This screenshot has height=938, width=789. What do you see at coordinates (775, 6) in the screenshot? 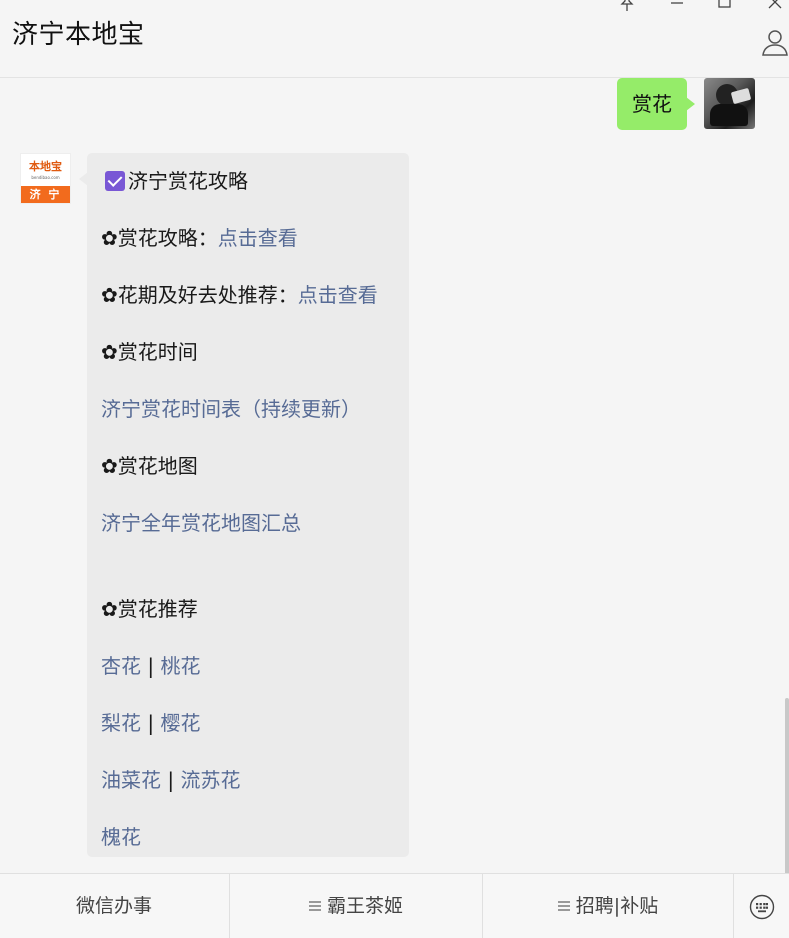
I see `close-icon` at bounding box center [775, 6].